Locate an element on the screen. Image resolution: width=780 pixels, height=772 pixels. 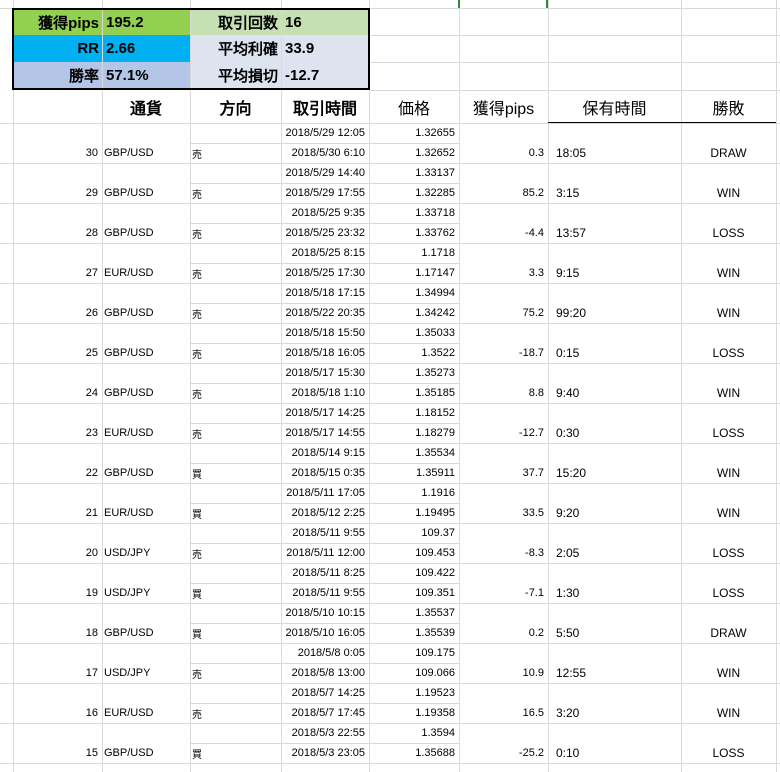
trade-exit-time: 2018/5/17 14:55 is located at coordinates (325, 433).